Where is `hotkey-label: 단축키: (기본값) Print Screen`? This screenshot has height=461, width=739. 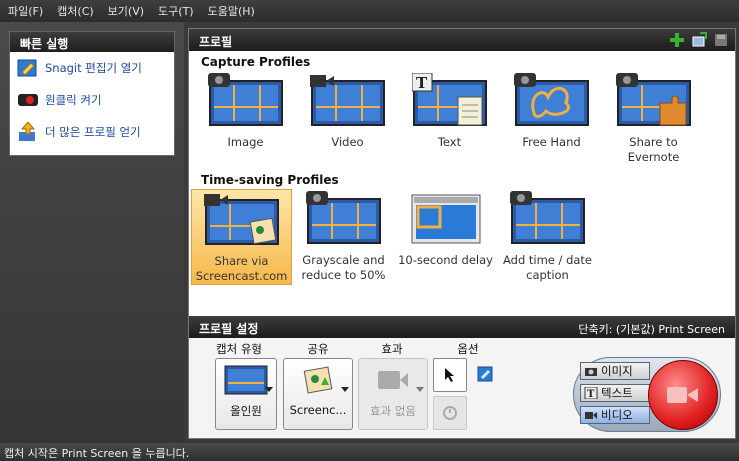
hotkey-label: 단축키: (기본값) Print Screen is located at coordinates (651, 329).